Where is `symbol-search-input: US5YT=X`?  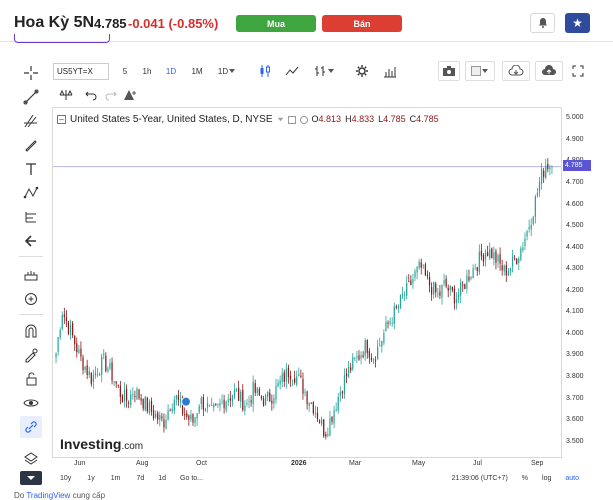
symbol-search-input: US5YT=X is located at coordinates (81, 71).